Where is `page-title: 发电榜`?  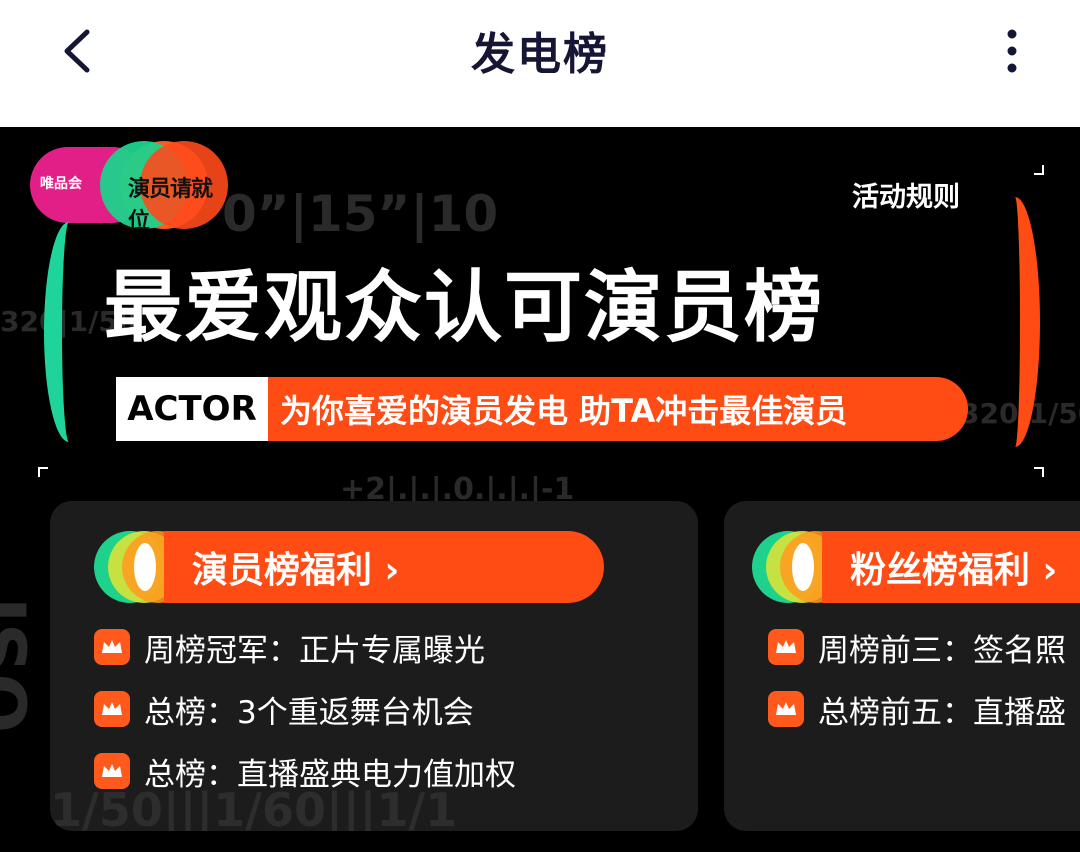
page-title: 发电榜 is located at coordinates (540, 54).